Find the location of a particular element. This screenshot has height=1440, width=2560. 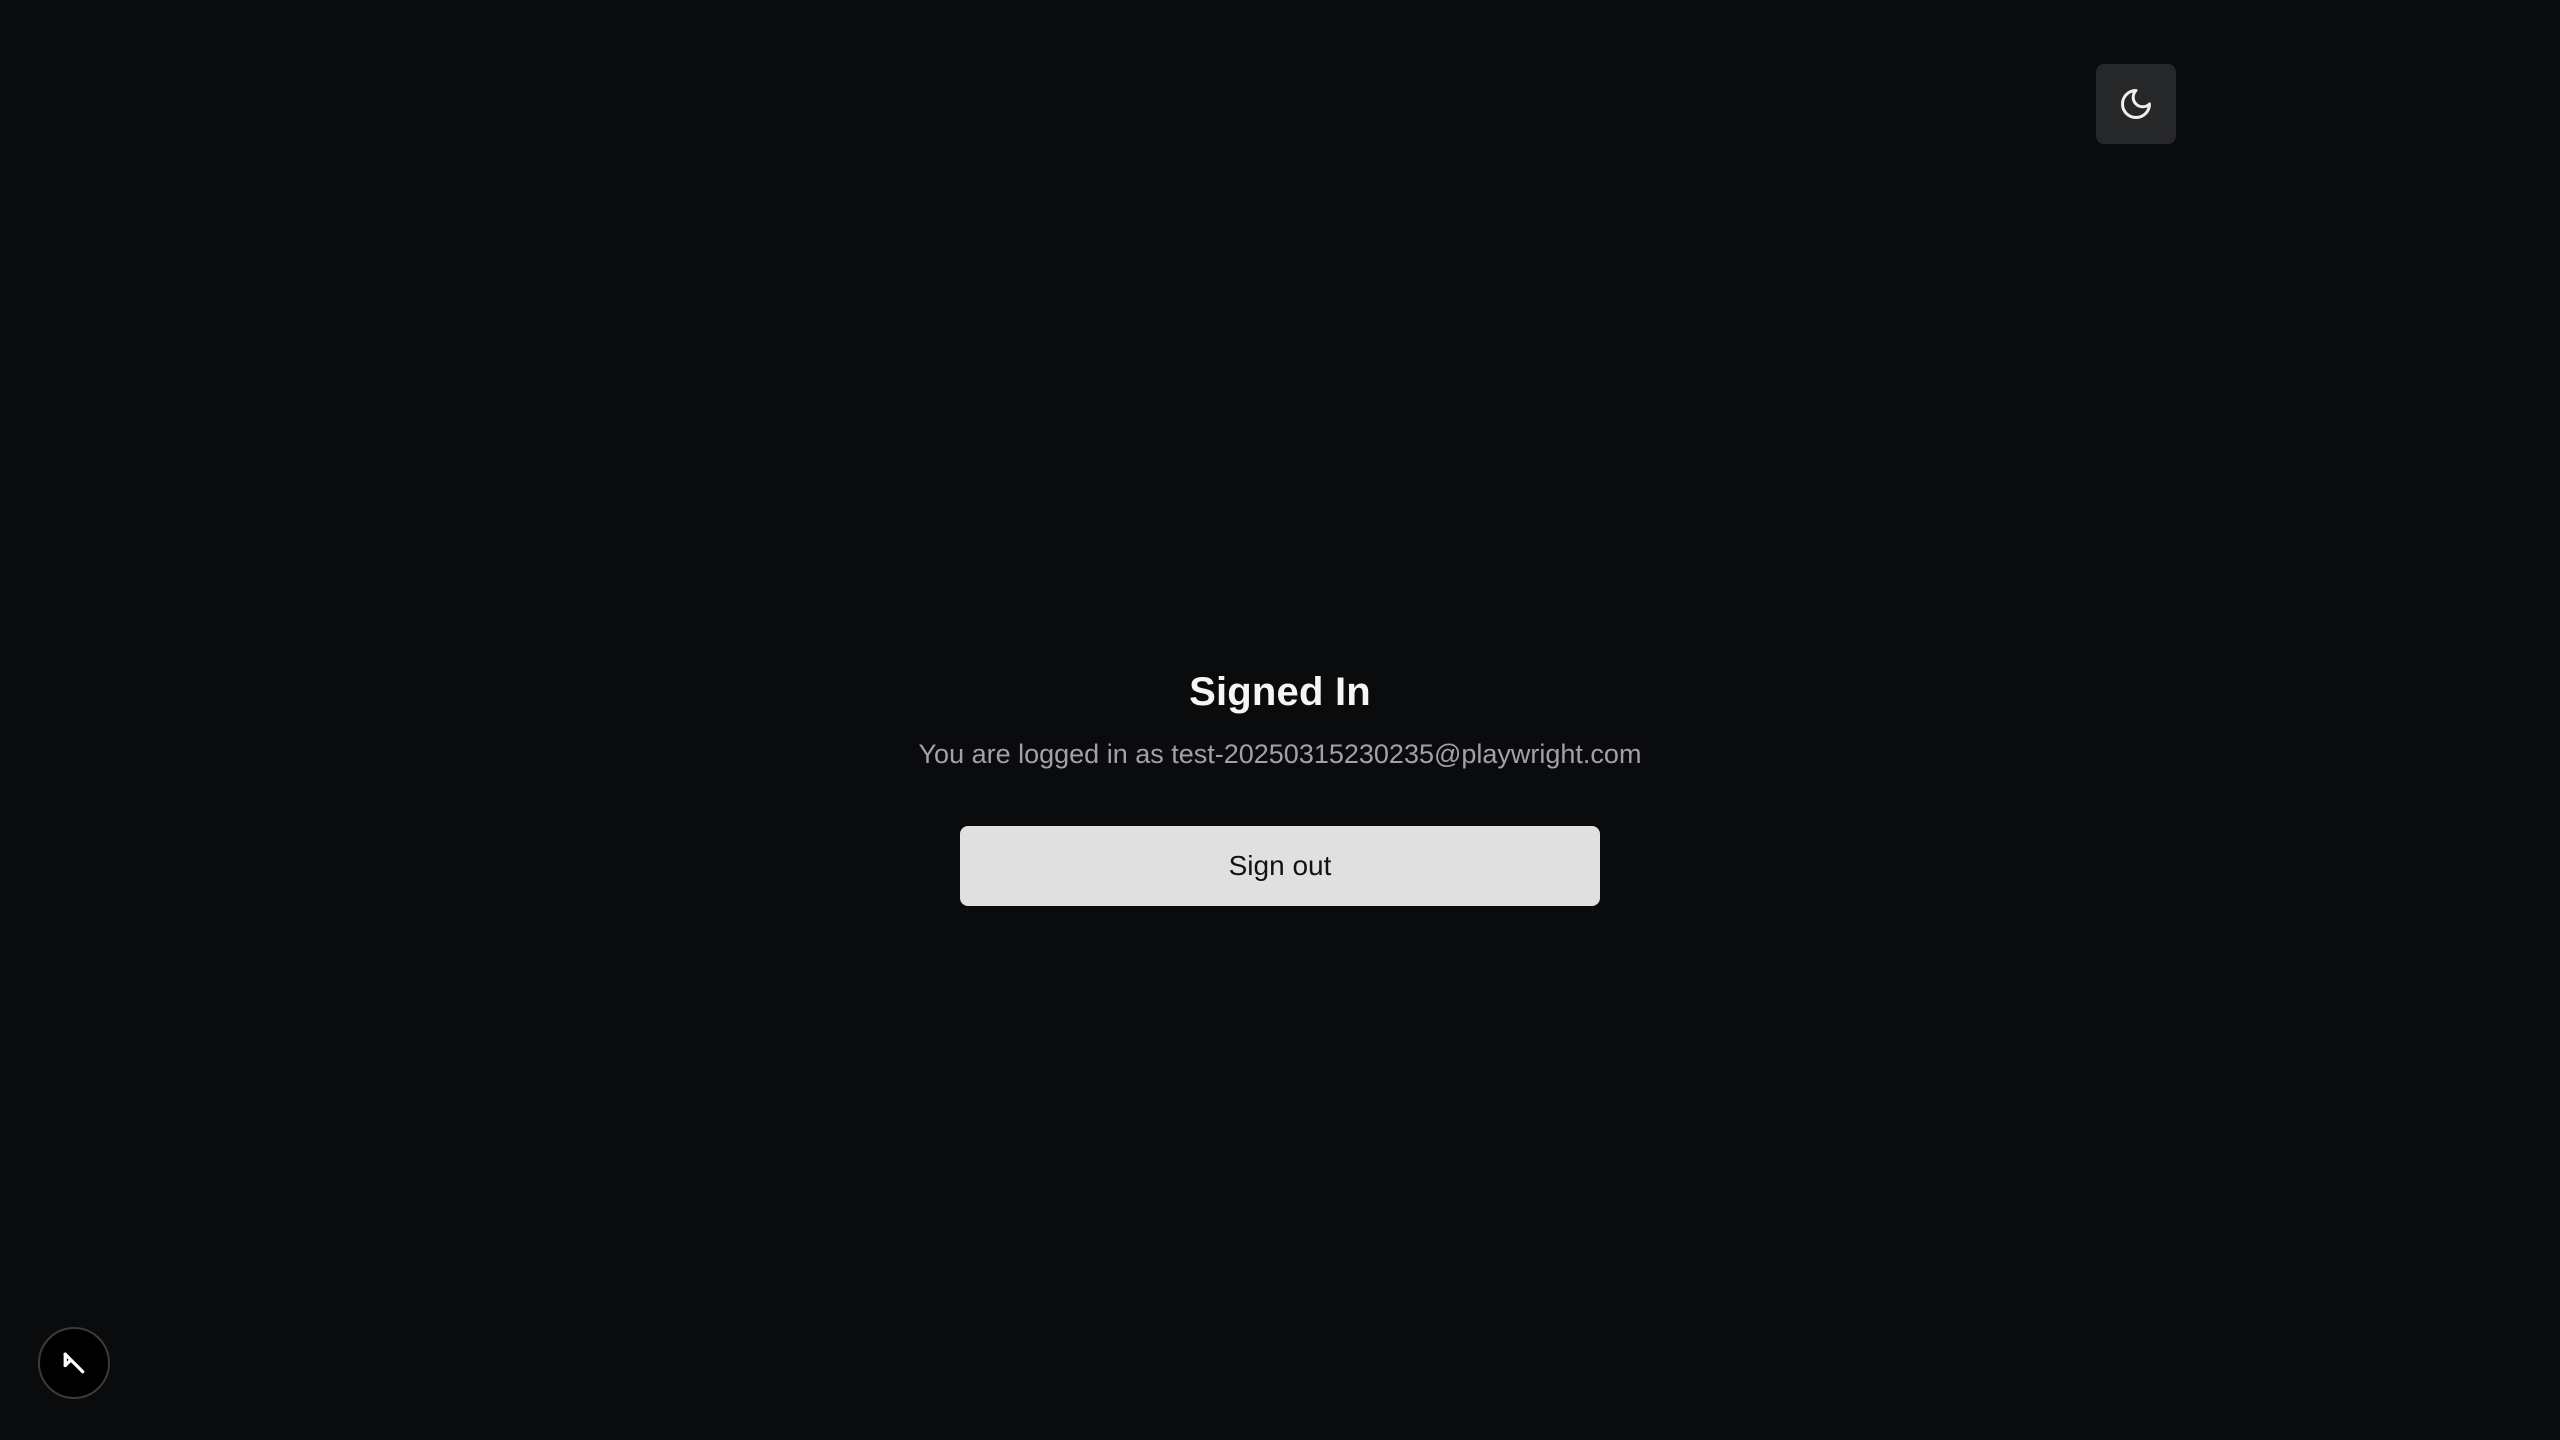

arrow-up-left-icon is located at coordinates (74, 1363).